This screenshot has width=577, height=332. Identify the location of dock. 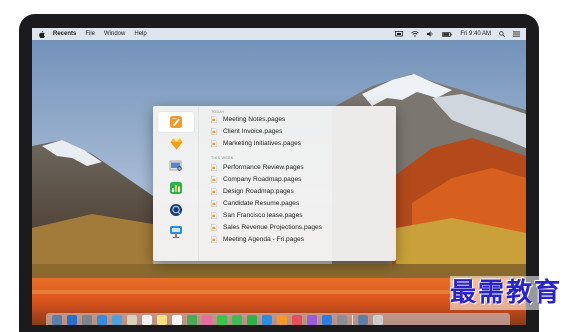
(278, 319).